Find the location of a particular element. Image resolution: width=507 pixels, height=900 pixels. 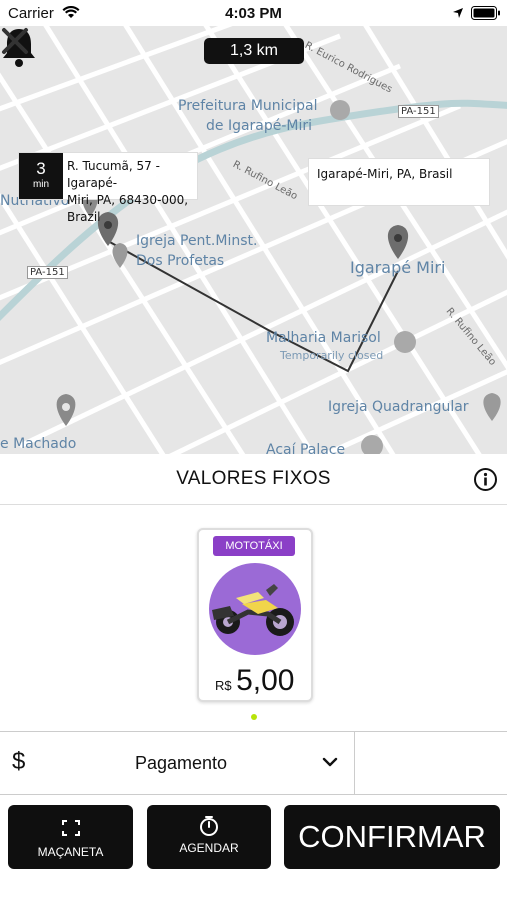

dollar-icon: $ is located at coordinates (19, 761).